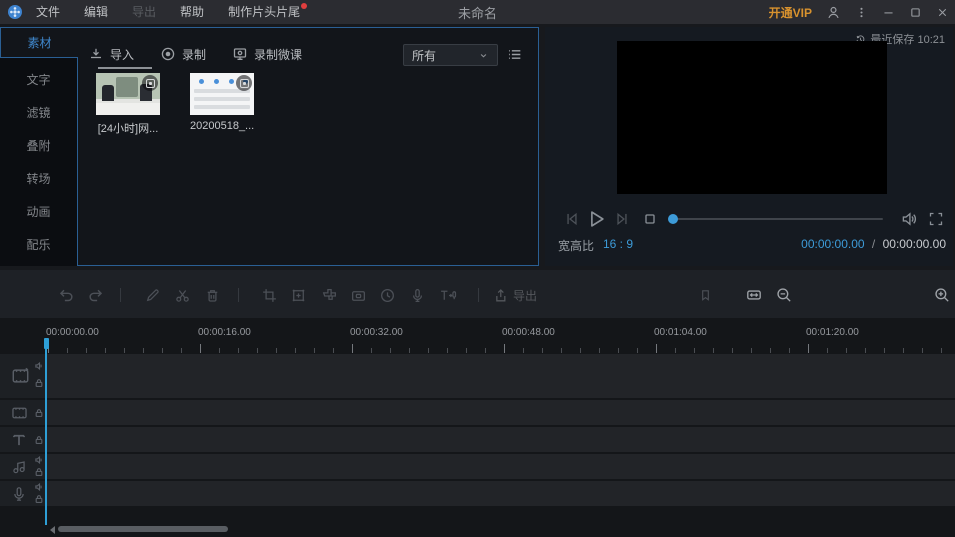  Describe the element at coordinates (222, 94) in the screenshot. I see `video-thumbnail-document` at that location.